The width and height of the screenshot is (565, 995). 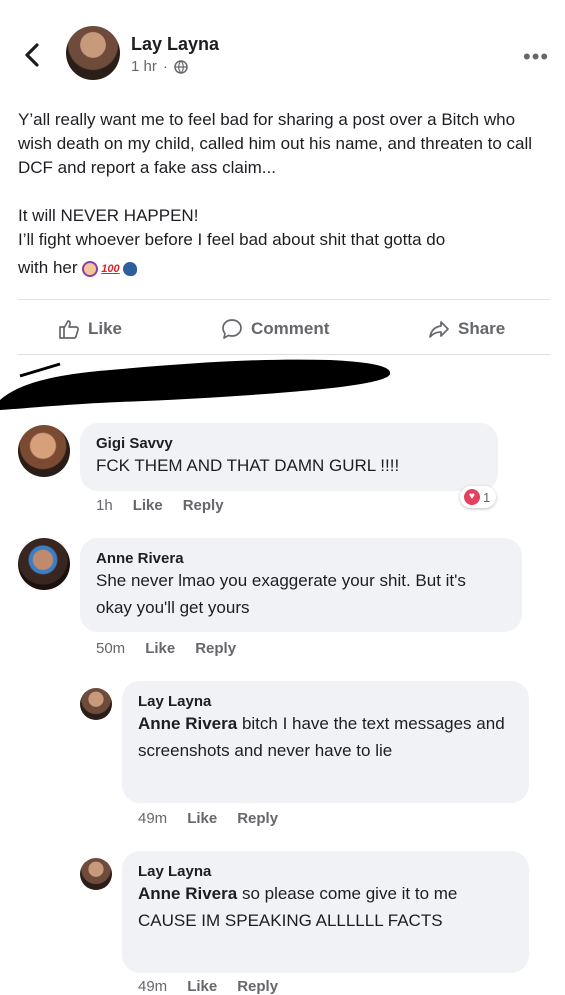 What do you see at coordinates (248, 465) in the screenshot?
I see `comment-text: FCK THEM AND THAT DAMN GURL !!!!` at bounding box center [248, 465].